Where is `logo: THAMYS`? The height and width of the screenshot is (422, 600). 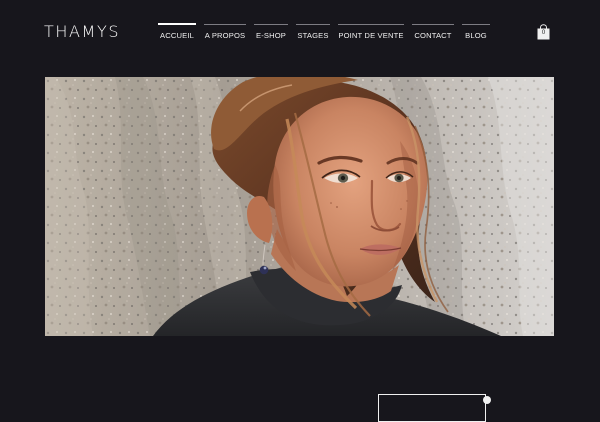 logo: THAMYS is located at coordinates (84, 32).